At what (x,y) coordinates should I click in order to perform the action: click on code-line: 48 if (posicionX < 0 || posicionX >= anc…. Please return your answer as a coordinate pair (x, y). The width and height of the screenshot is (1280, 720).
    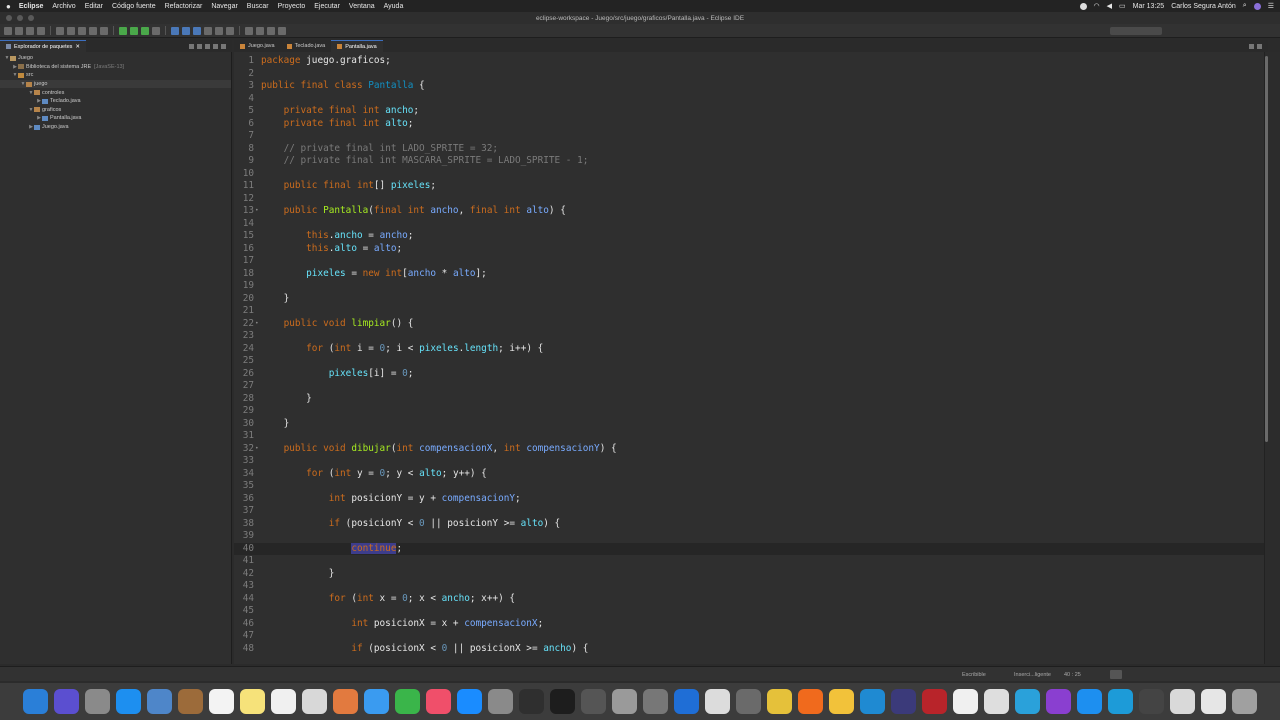
    Looking at the image, I should click on (749, 649).